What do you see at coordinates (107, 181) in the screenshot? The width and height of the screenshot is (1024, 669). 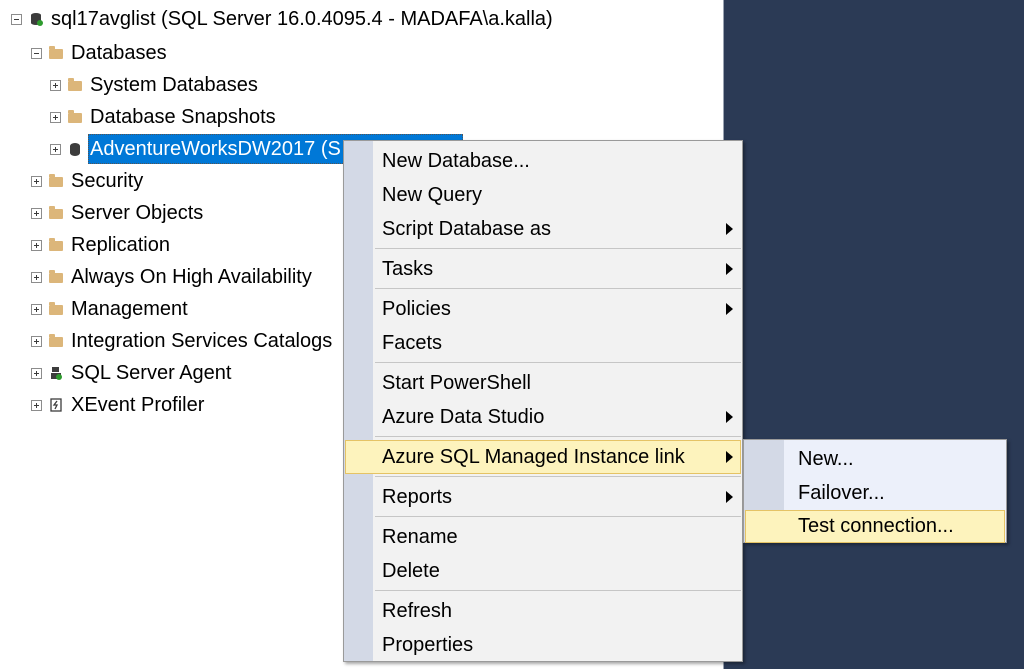 I see `tree-label-security: Security` at bounding box center [107, 181].